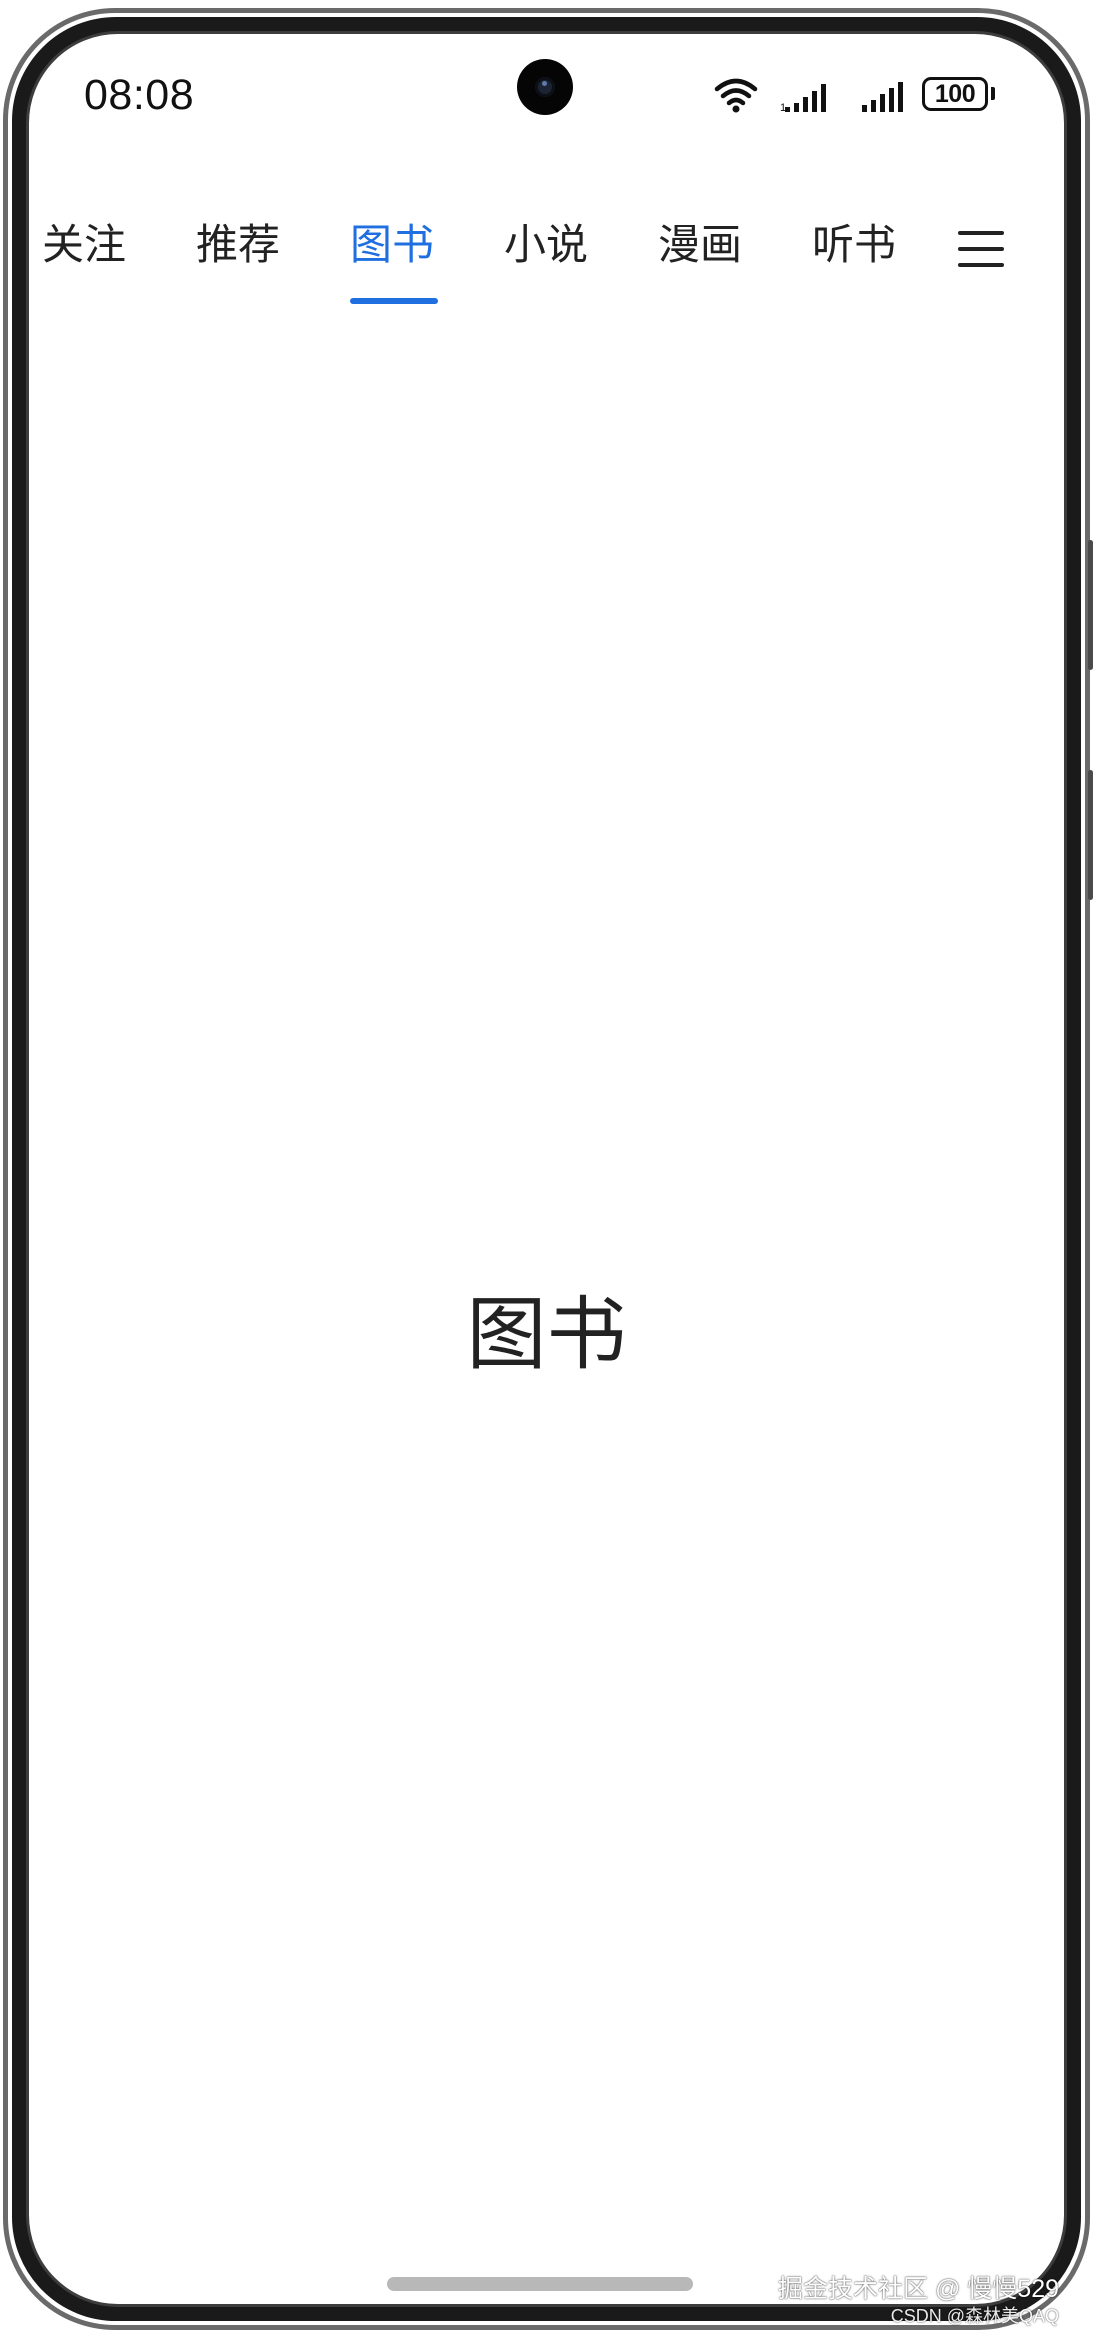 This screenshot has width=1093, height=2338. Describe the element at coordinates (993, 93) in the screenshot. I see `battery-cap` at that location.